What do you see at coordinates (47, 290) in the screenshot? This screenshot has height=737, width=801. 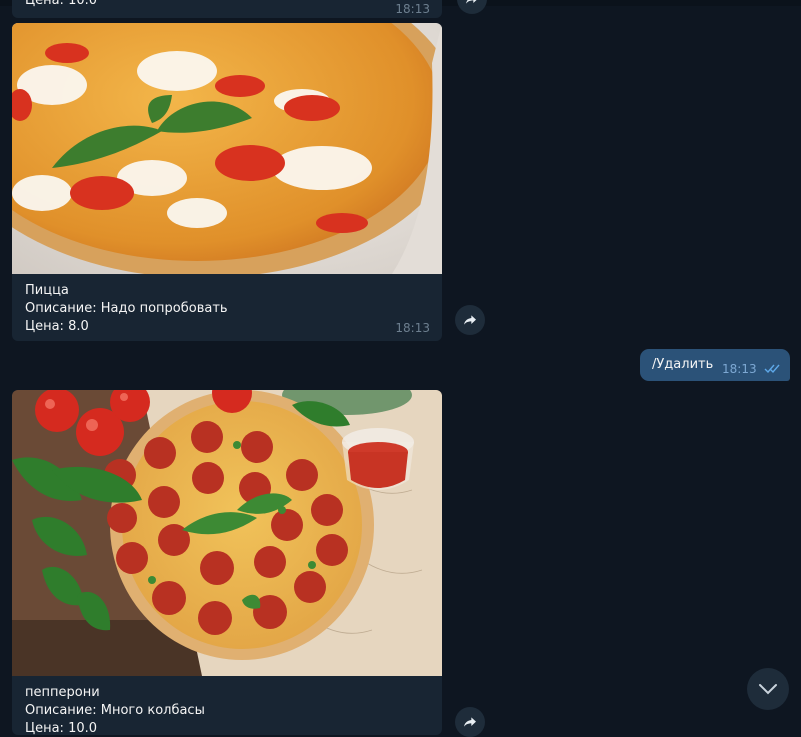 I see `pizza-name: Пицца` at bounding box center [47, 290].